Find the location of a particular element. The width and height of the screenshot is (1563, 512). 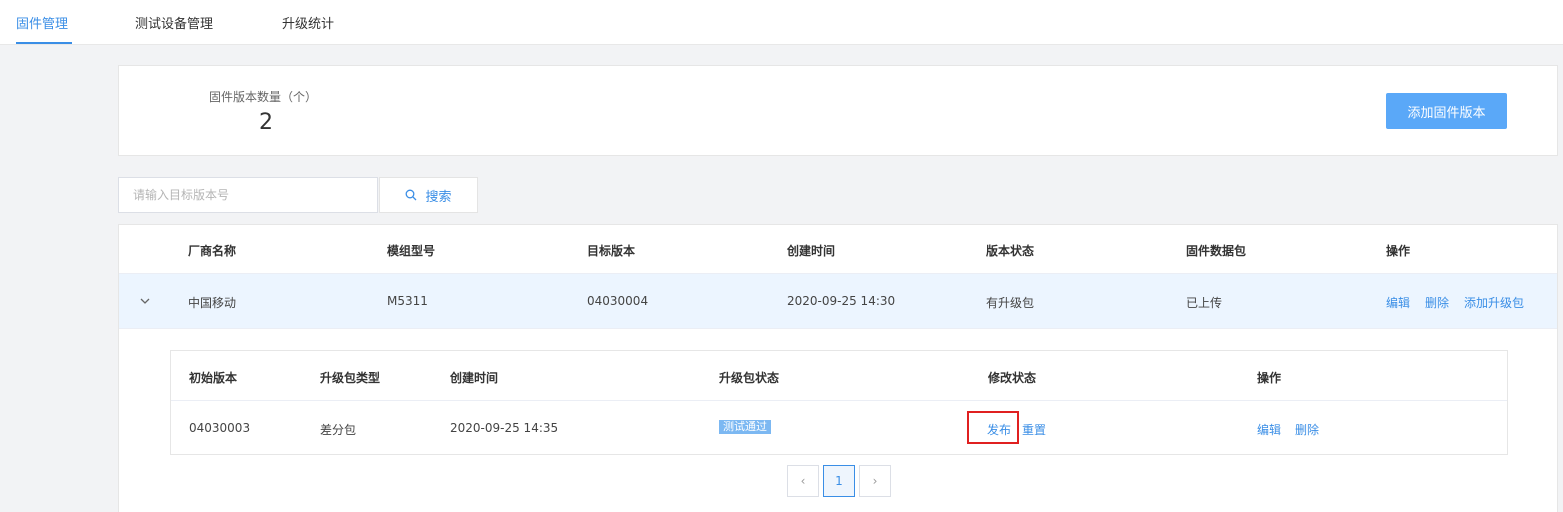

sub-edit-link: 编辑 is located at coordinates (1269, 429).